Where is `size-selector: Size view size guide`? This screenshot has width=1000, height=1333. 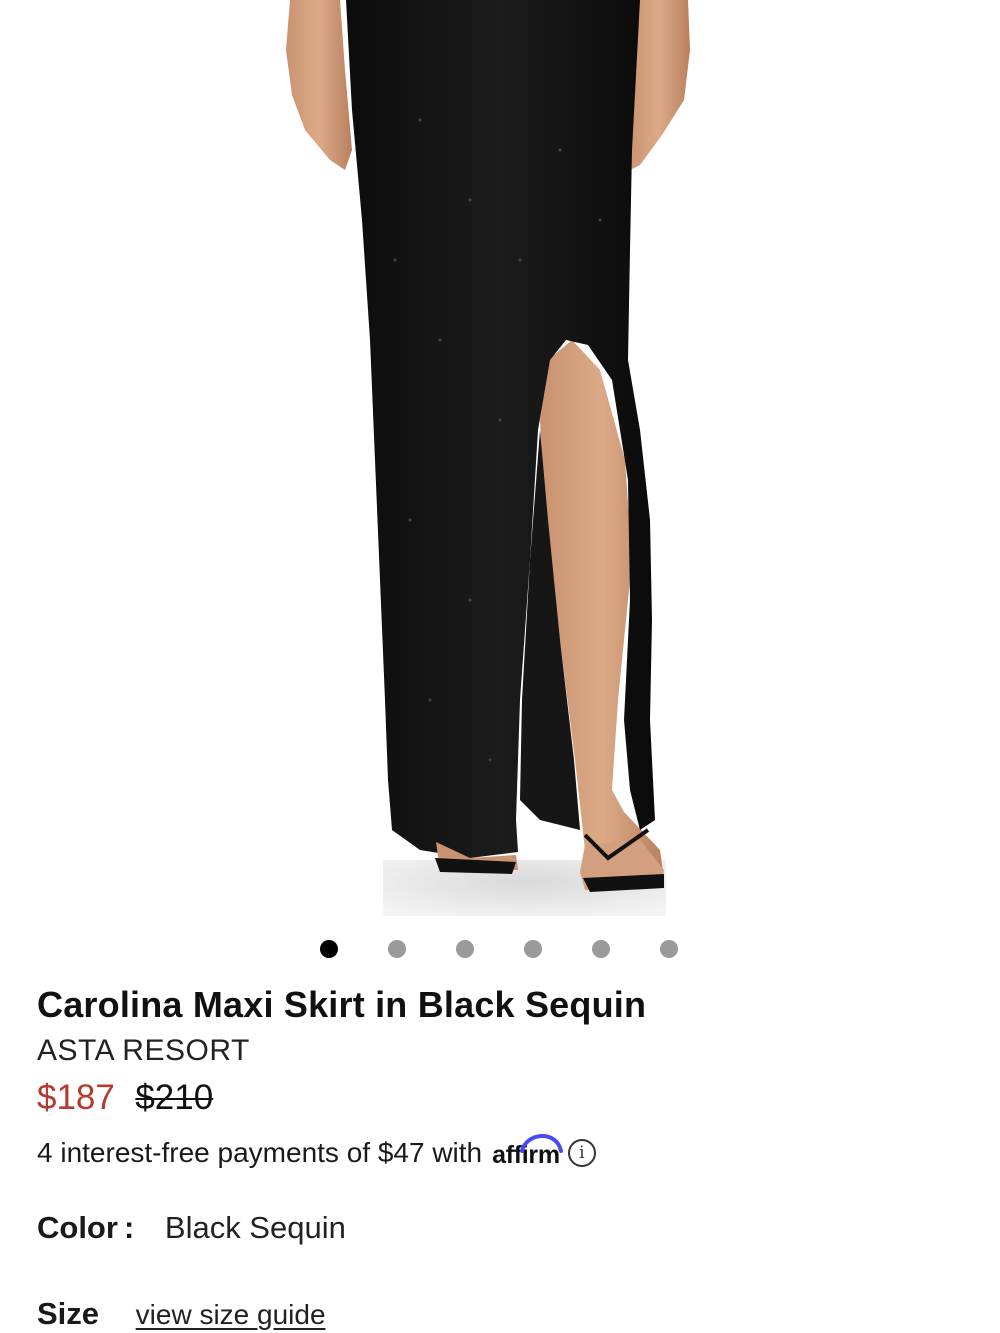 size-selector: Size view size guide is located at coordinates (181, 1314).